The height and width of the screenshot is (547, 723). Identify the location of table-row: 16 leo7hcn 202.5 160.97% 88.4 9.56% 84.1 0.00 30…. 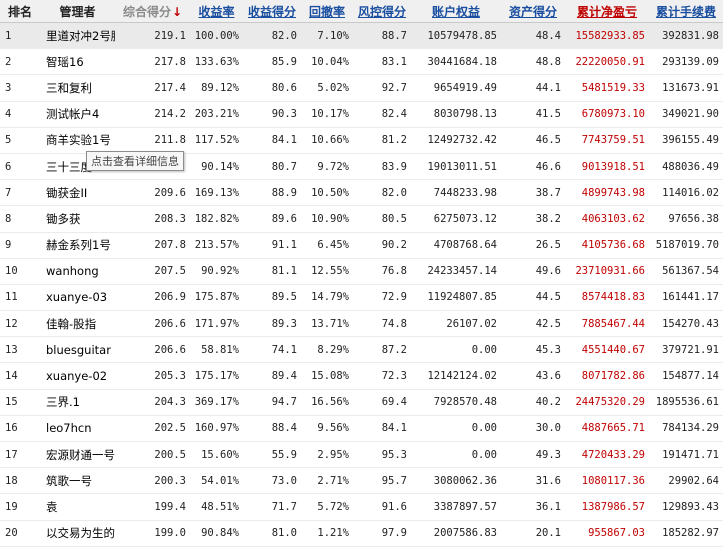
(361, 429).